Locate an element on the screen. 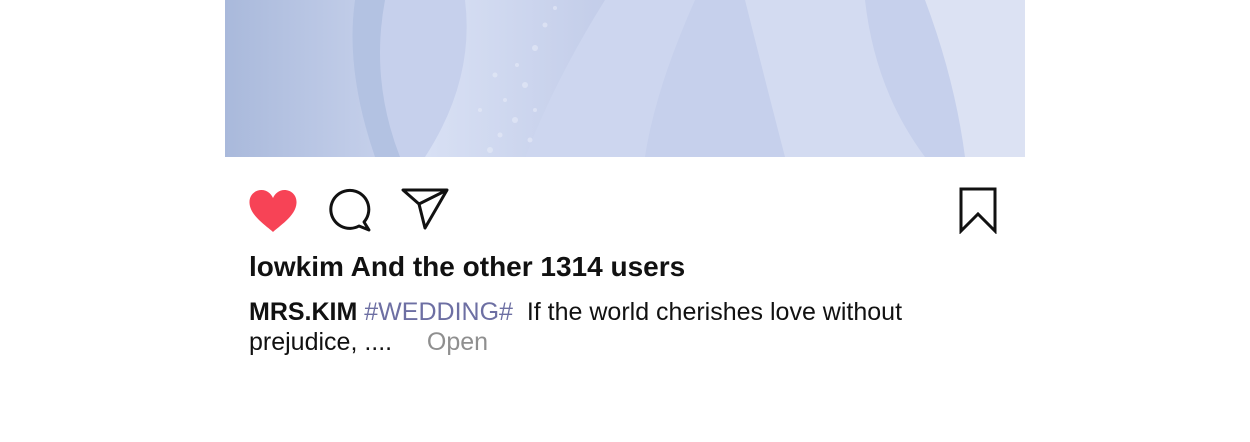 This screenshot has height=442, width=1250. comment-icon is located at coordinates (349, 211).